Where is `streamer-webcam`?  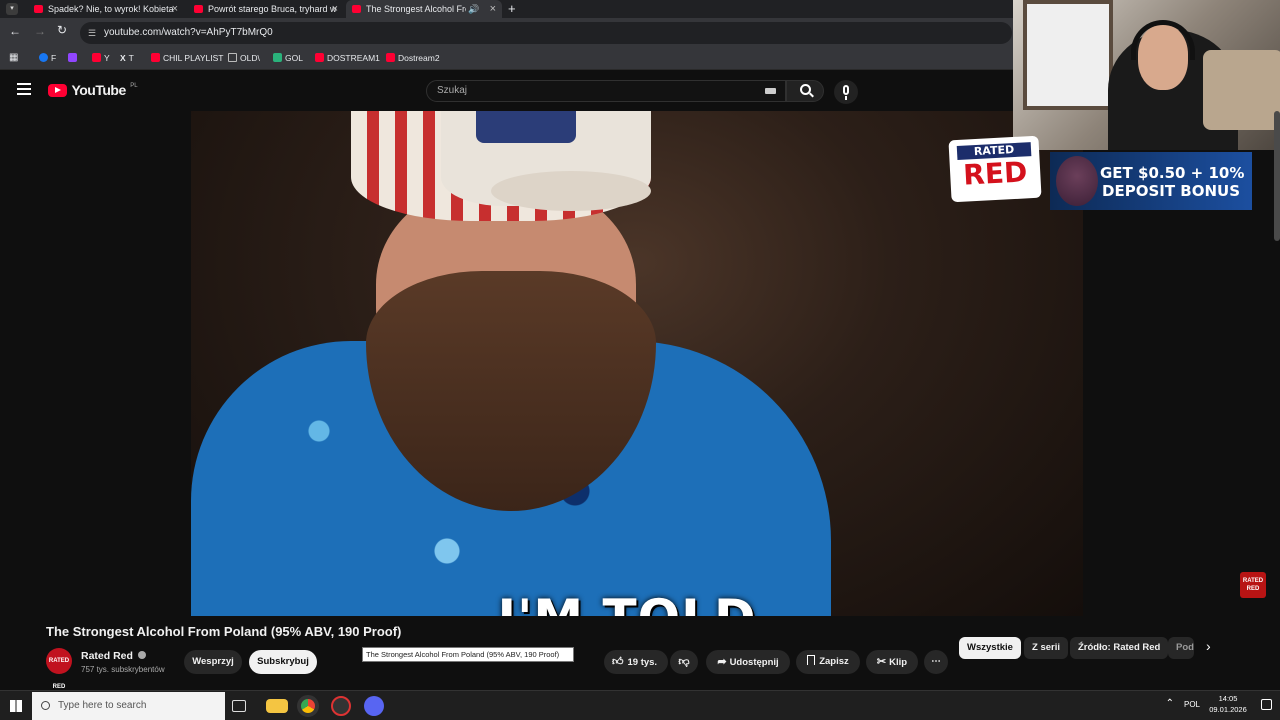
streamer-webcam is located at coordinates (1146, 75).